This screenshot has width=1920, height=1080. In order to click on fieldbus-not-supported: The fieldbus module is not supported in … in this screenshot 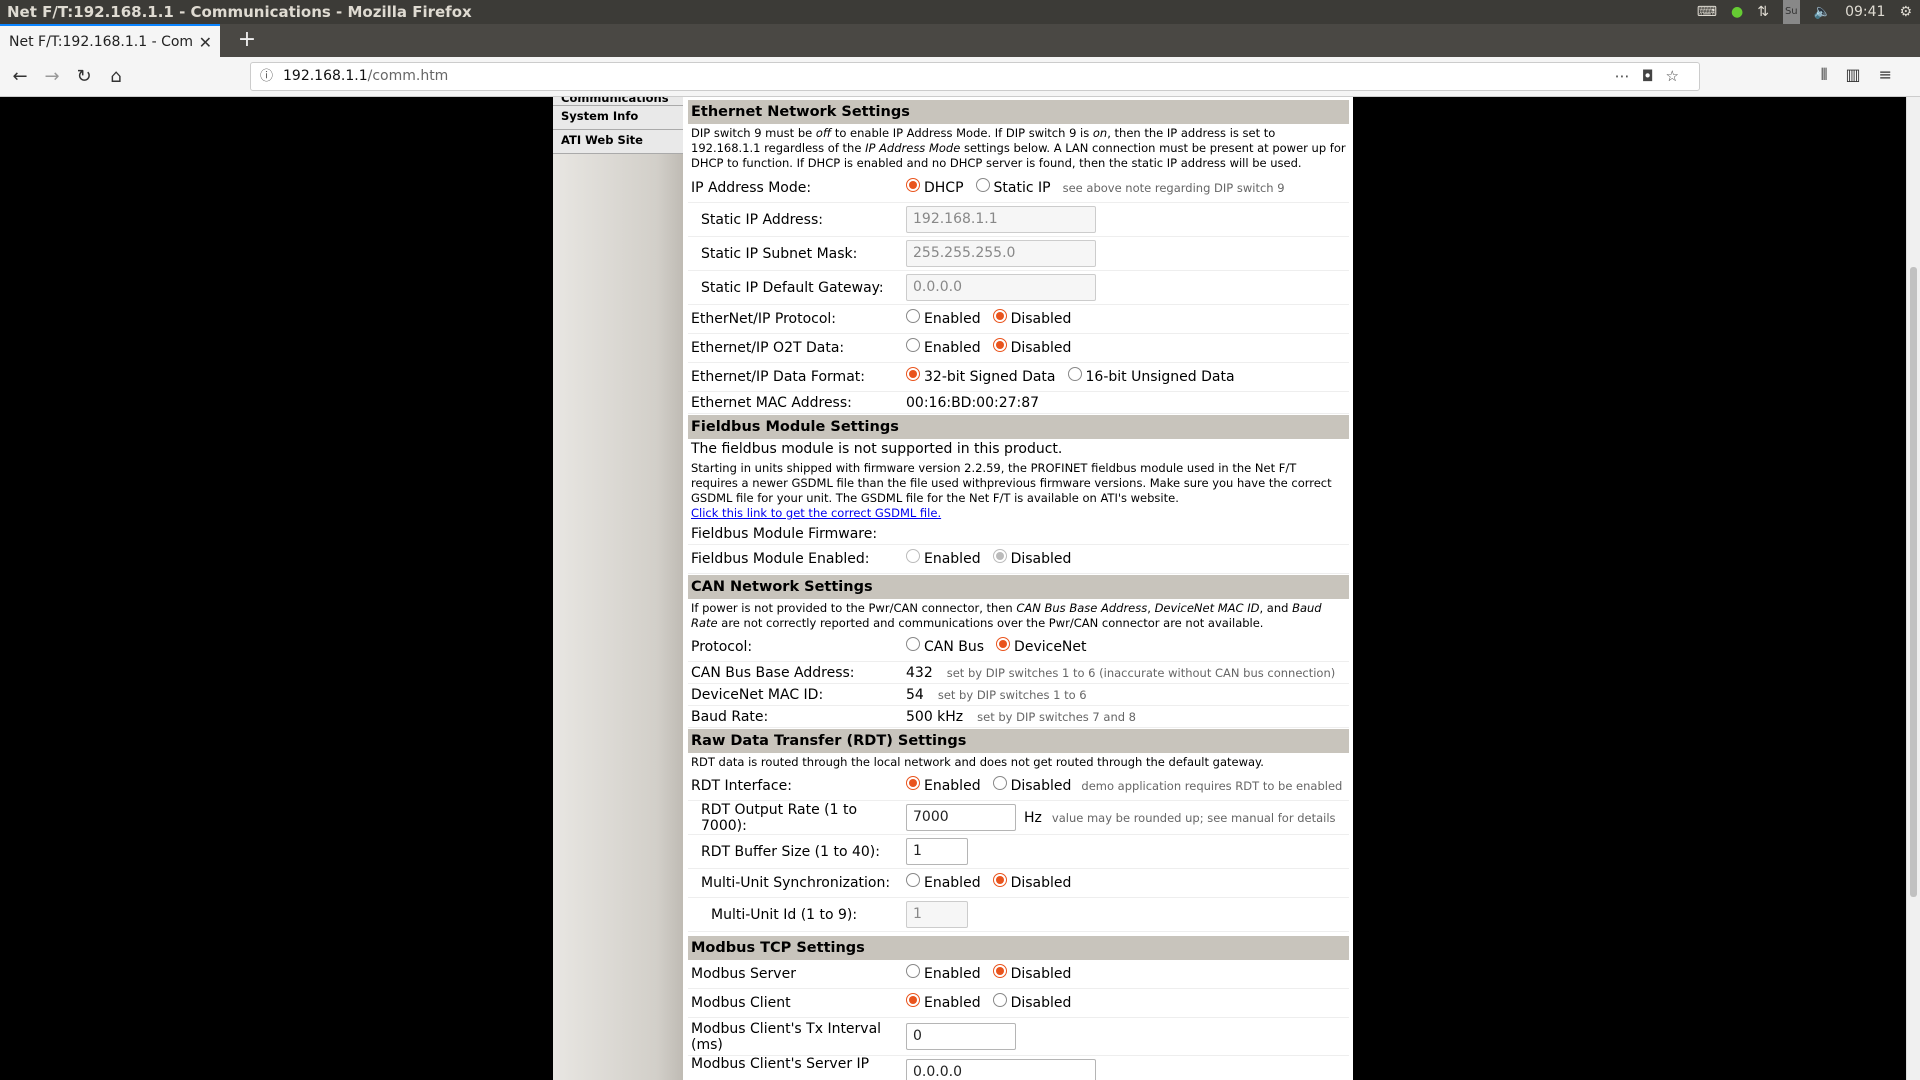, I will do `click(877, 449)`.